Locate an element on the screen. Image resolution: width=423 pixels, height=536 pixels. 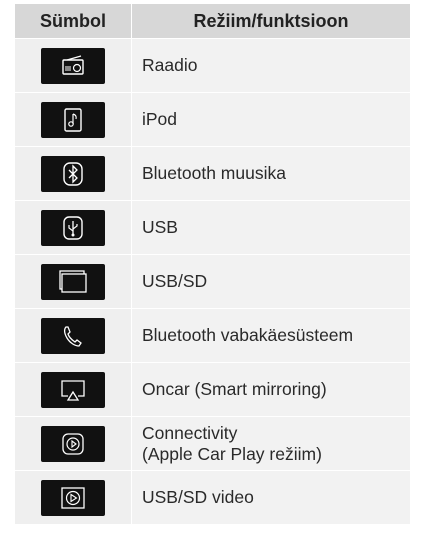
table-row: Raadio is located at coordinates (212, 65).